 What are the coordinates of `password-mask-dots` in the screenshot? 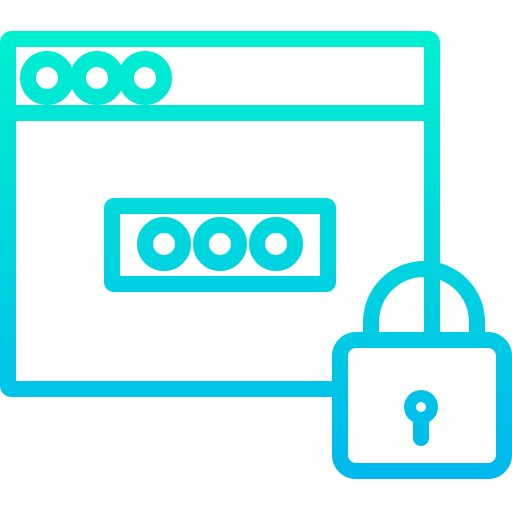 It's located at (220, 244).